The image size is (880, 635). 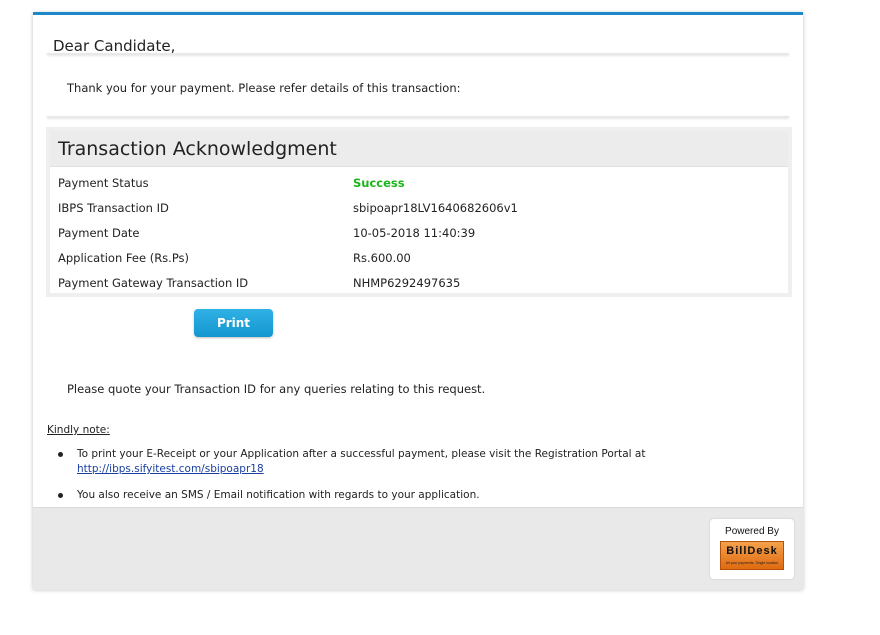 What do you see at coordinates (99, 233) in the screenshot?
I see `row-label: Payment Date` at bounding box center [99, 233].